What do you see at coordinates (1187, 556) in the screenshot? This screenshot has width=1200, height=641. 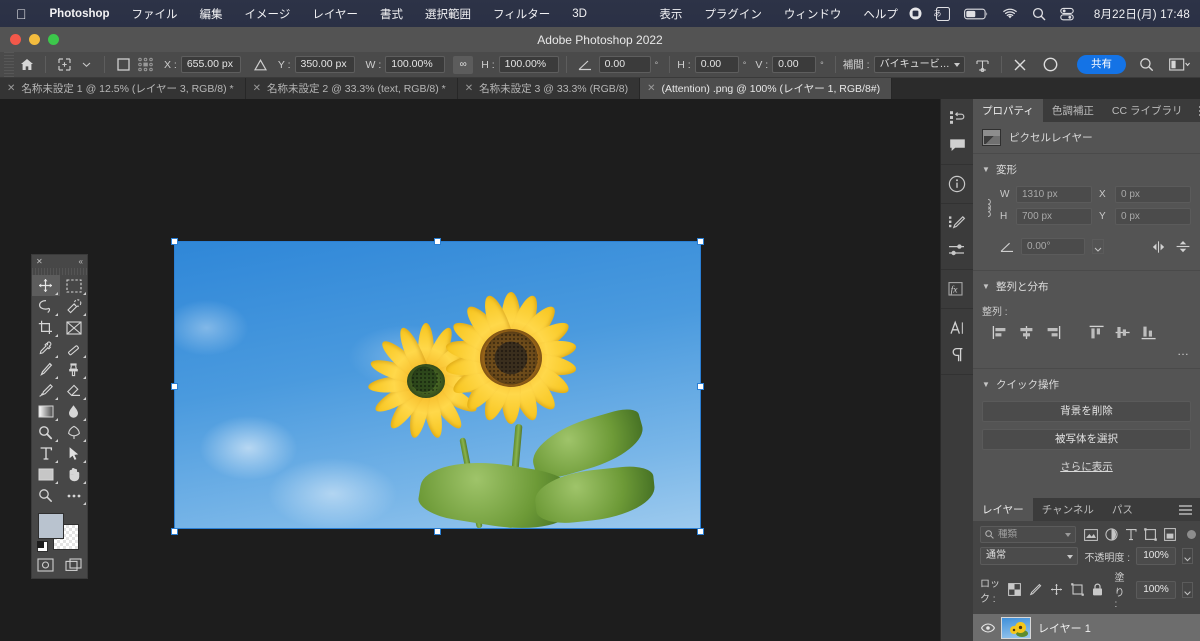 I see `opacity-stepper` at bounding box center [1187, 556].